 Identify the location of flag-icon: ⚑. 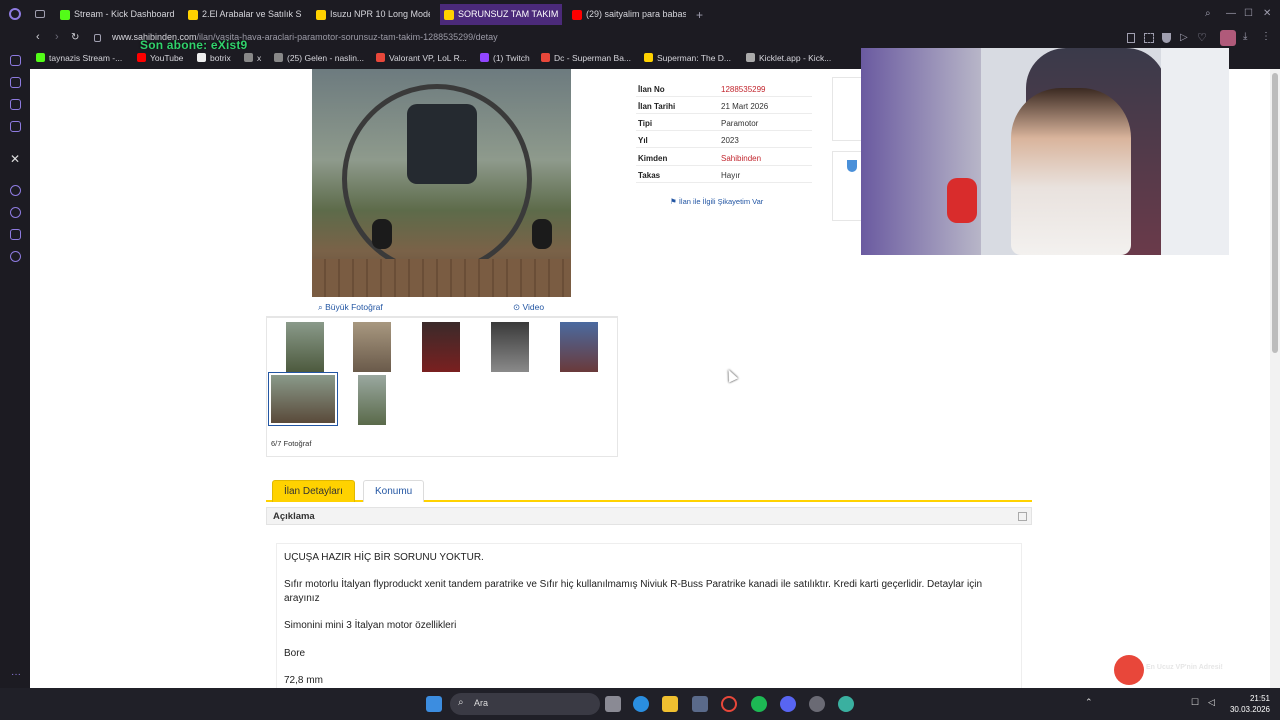
(674, 201).